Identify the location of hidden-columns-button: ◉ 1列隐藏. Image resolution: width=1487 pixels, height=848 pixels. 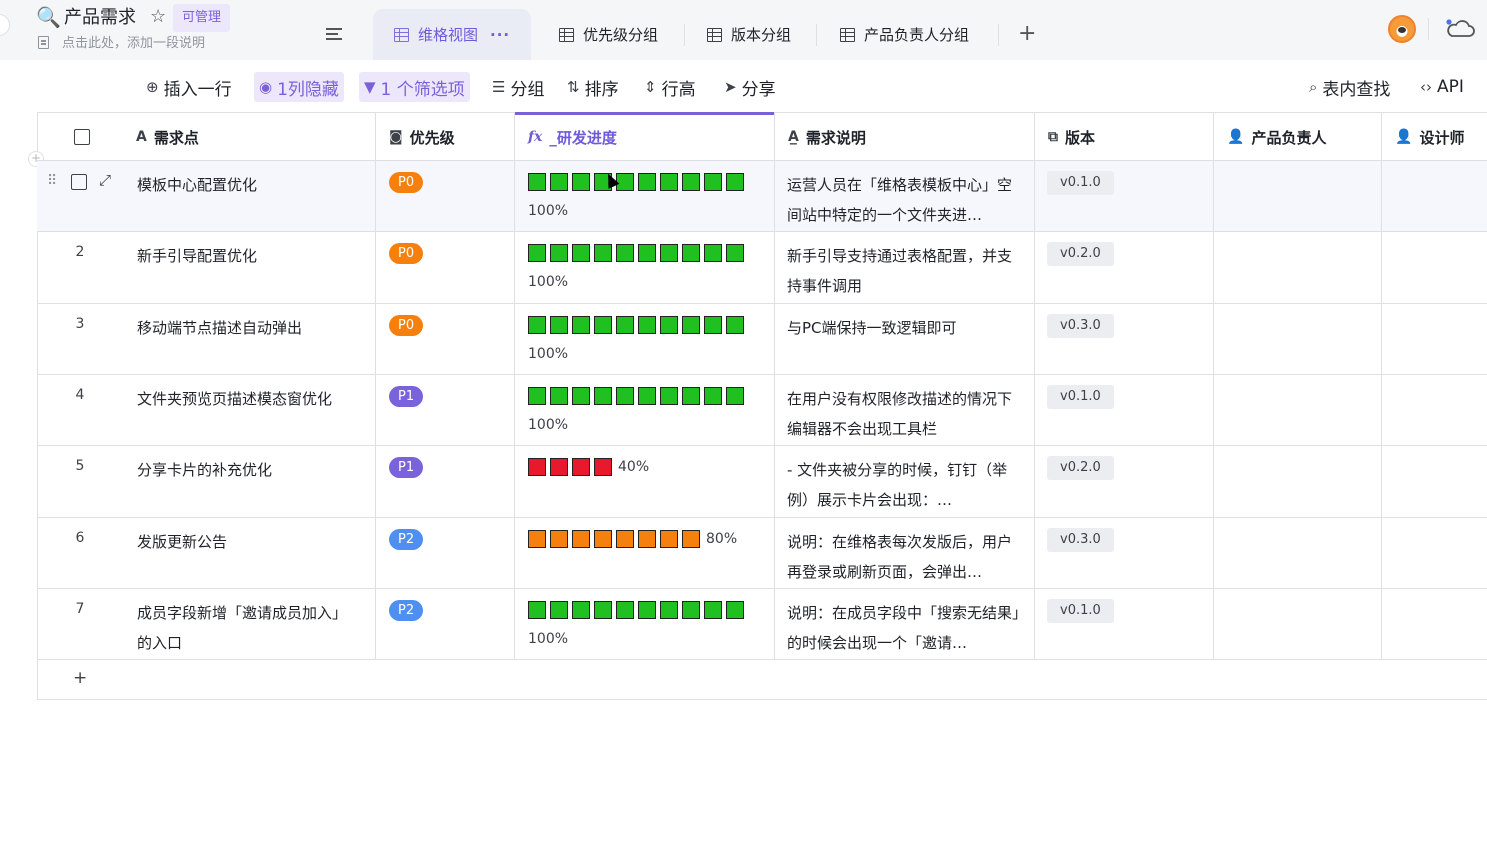
(299, 87).